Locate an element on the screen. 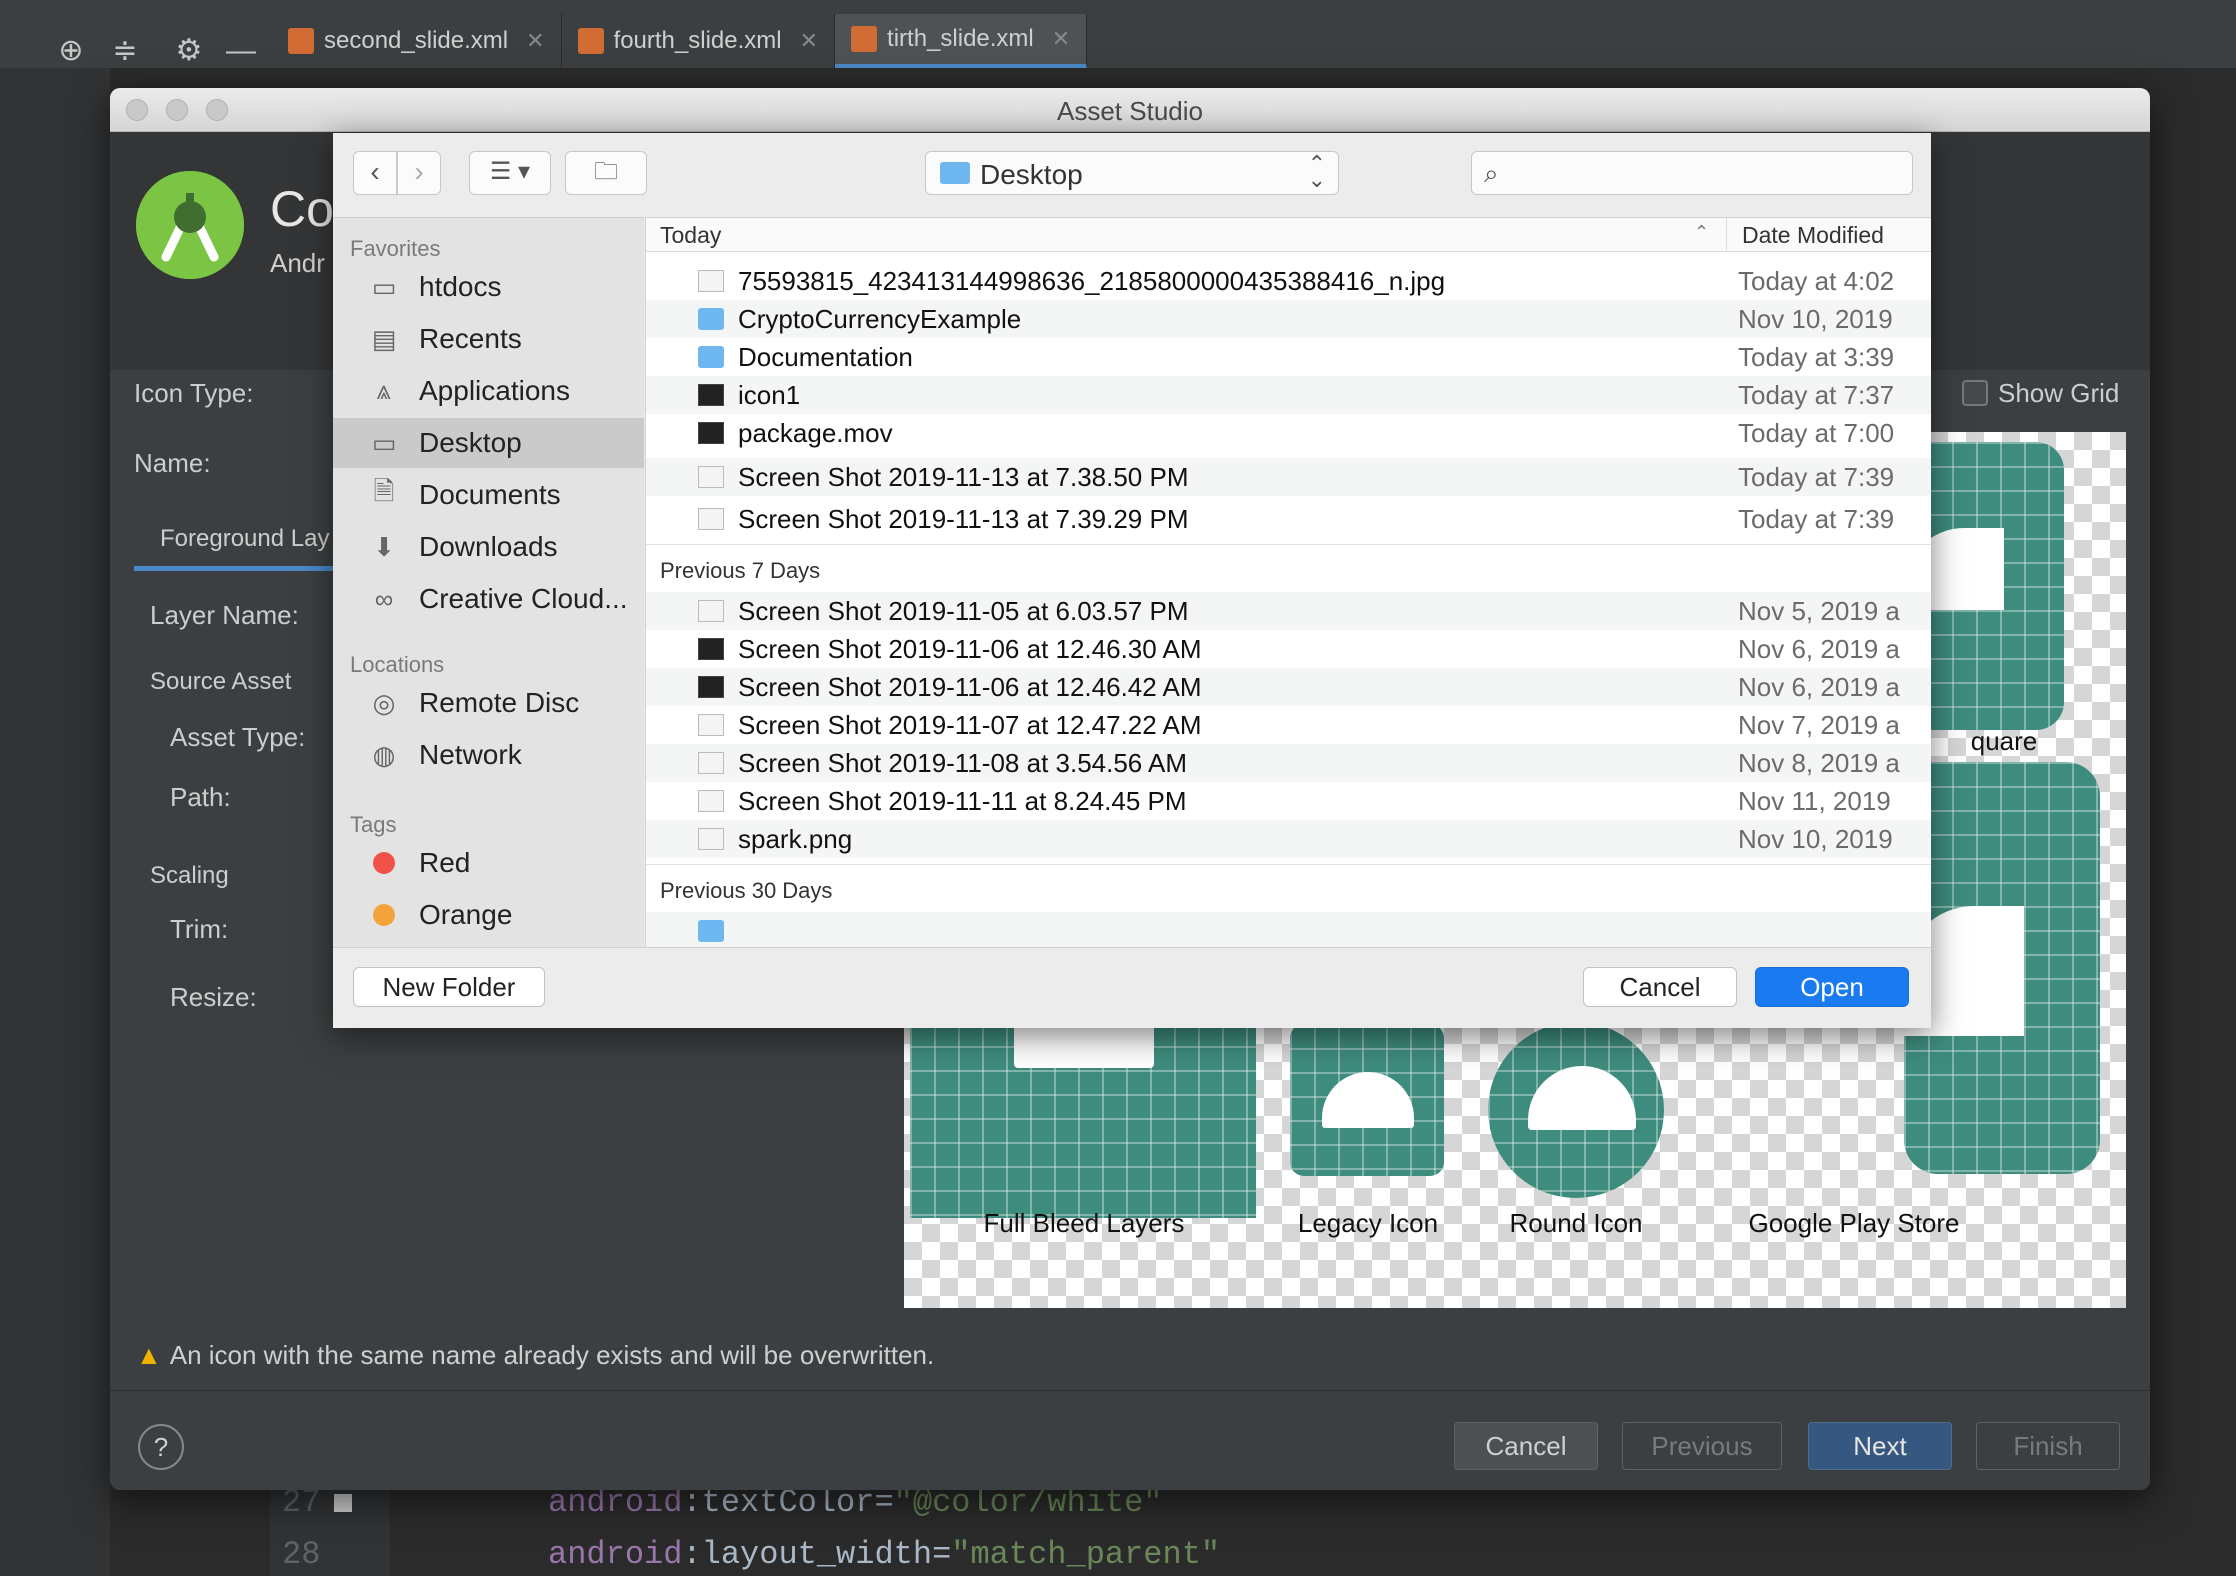 This screenshot has width=2236, height=1576. sidebar-item-label: Recents is located at coordinates (470, 338).